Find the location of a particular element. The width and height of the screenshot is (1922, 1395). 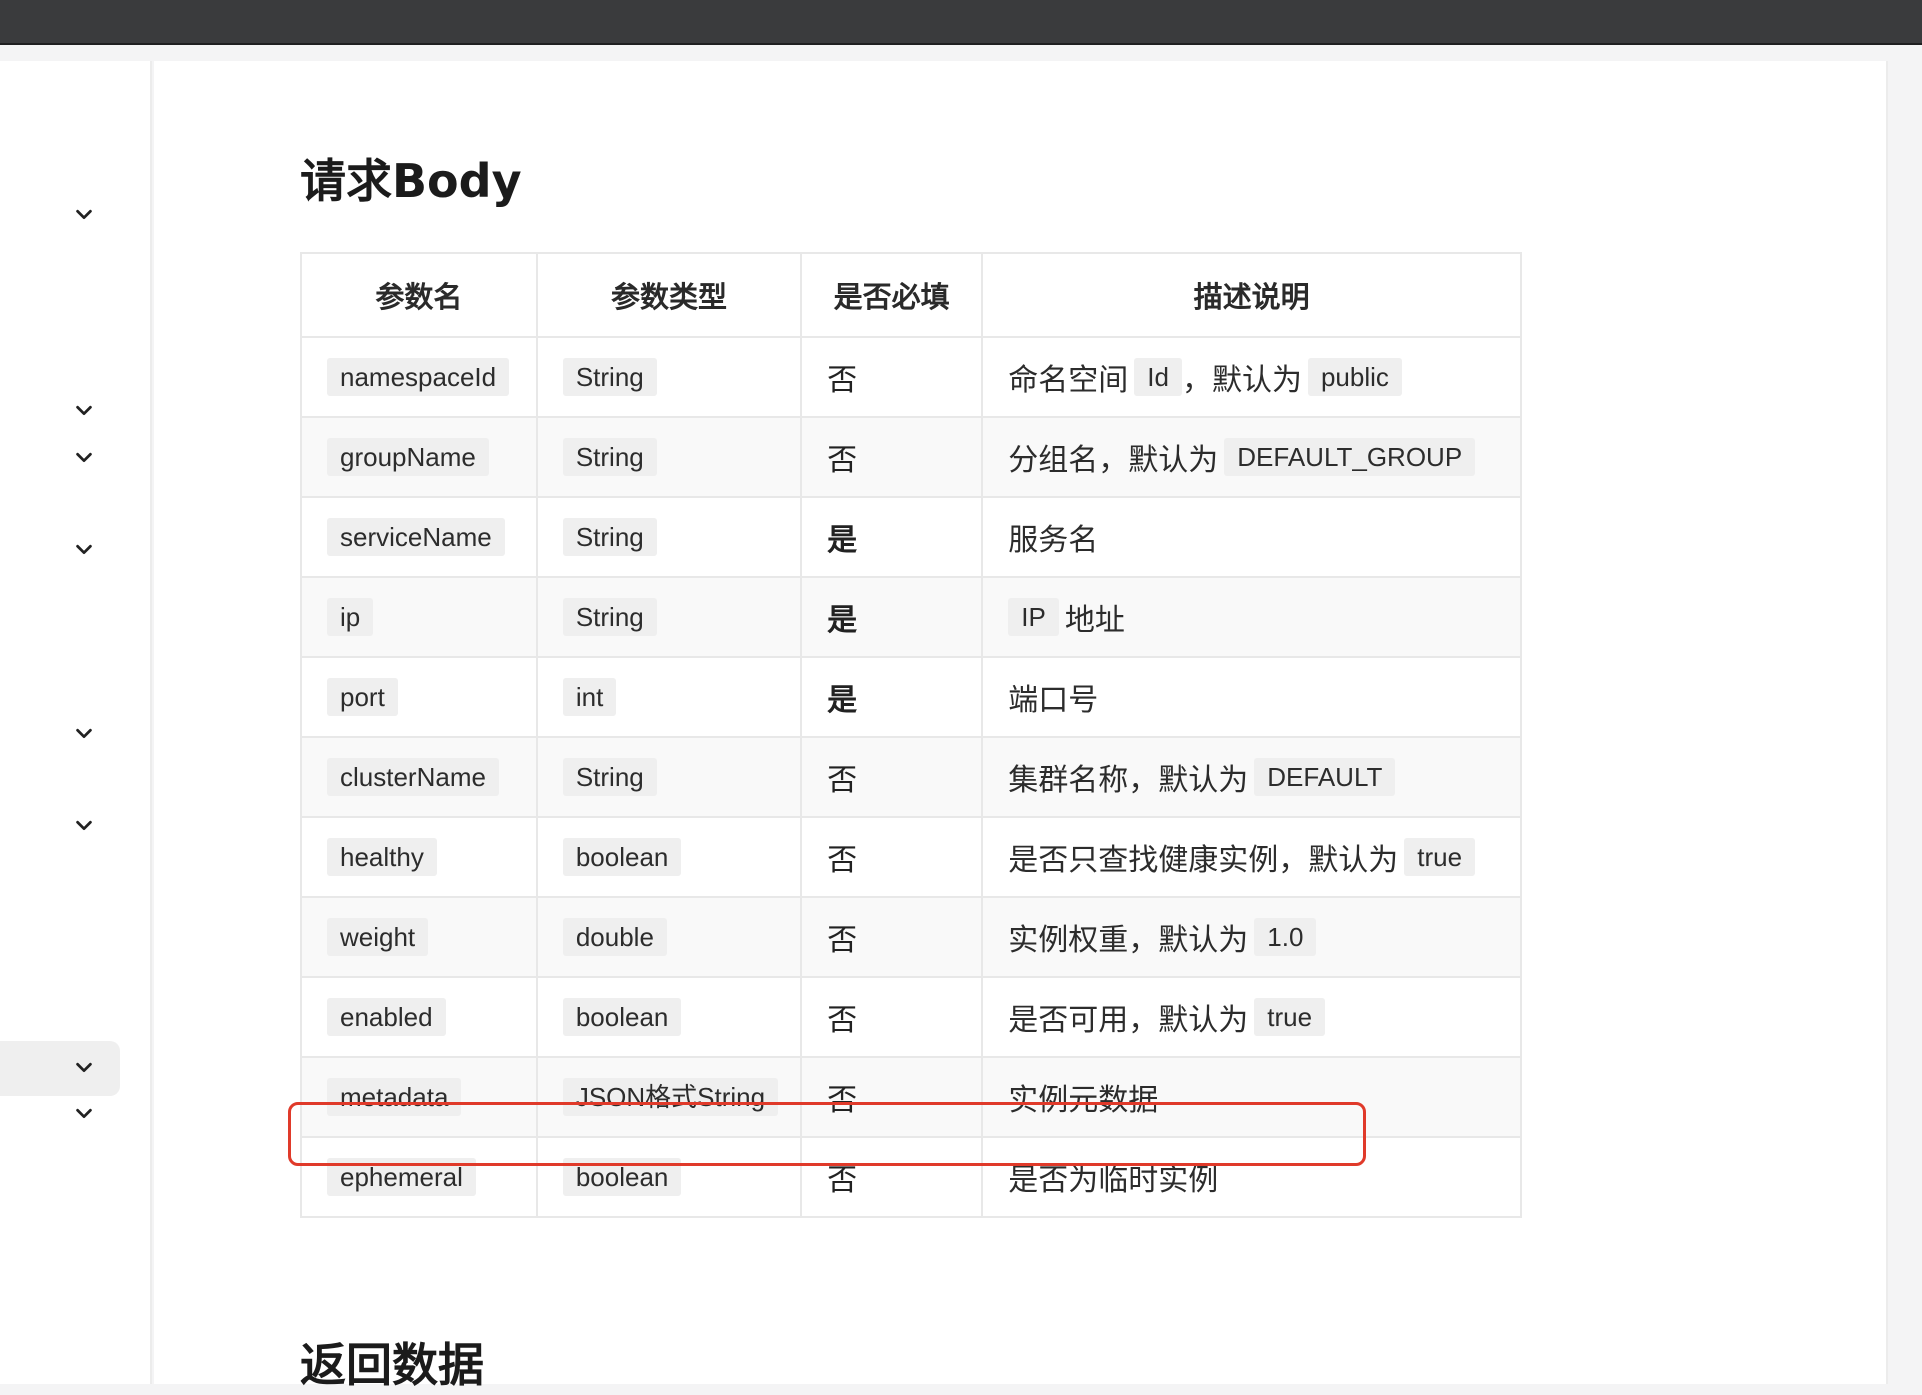

description-code: Id is located at coordinates (1158, 377).